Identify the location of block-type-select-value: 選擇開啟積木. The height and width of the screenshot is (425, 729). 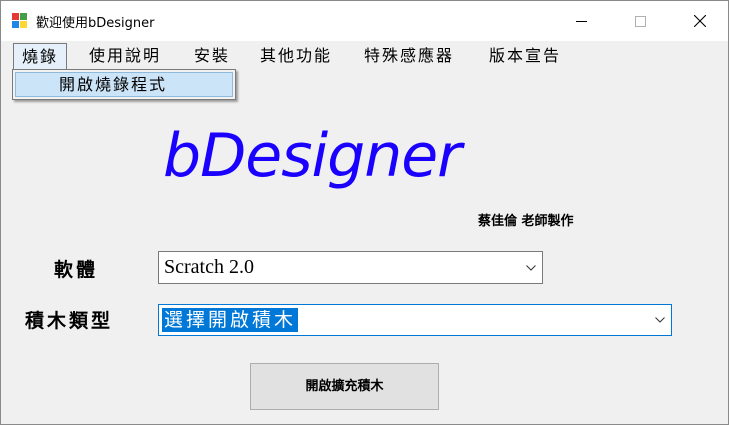
(230, 320).